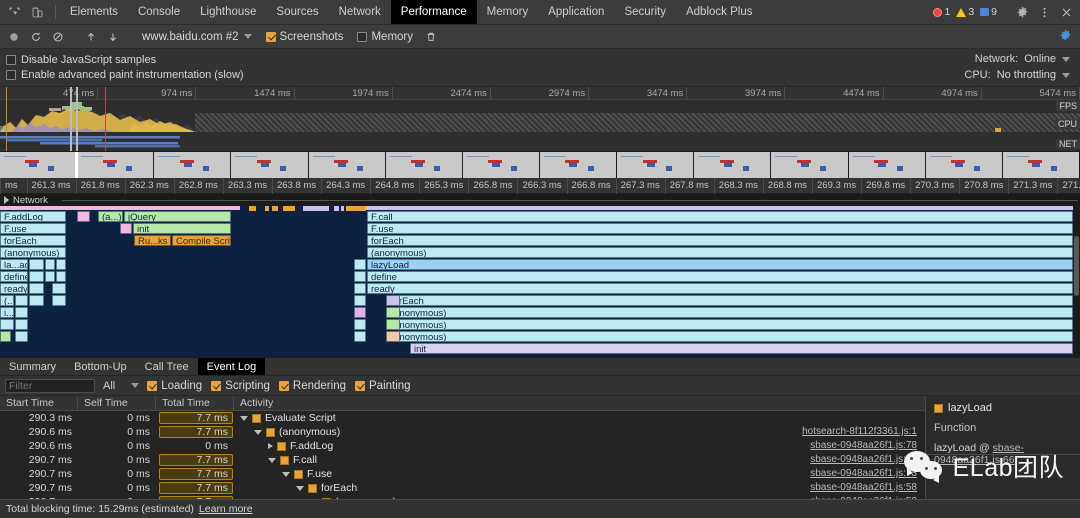  I want to click on tab-bottom-up: Bottom-Up, so click(100, 366).